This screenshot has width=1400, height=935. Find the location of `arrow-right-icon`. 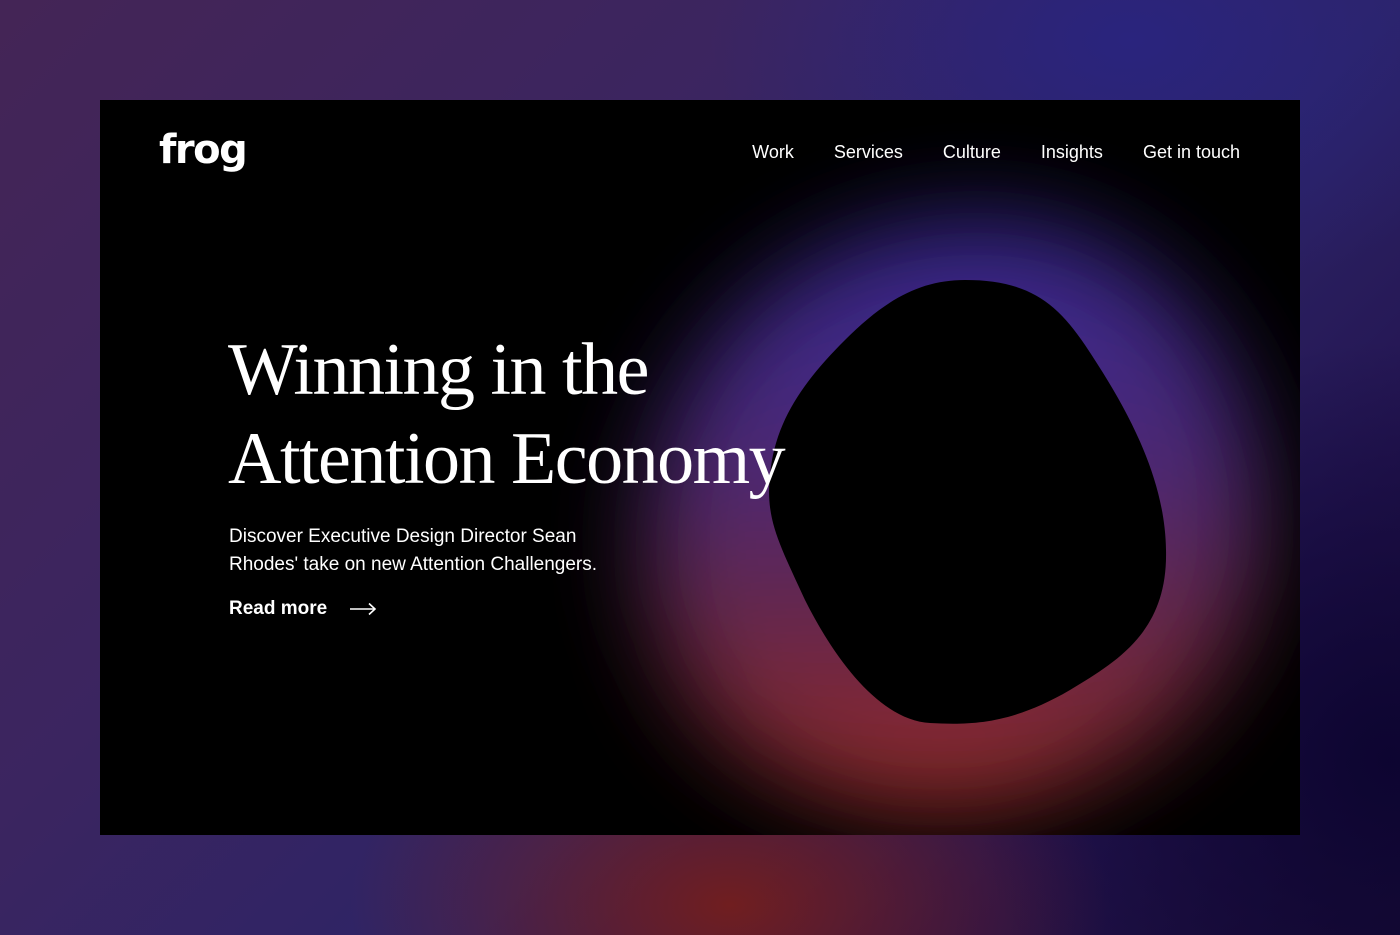

arrow-right-icon is located at coordinates (363, 609).